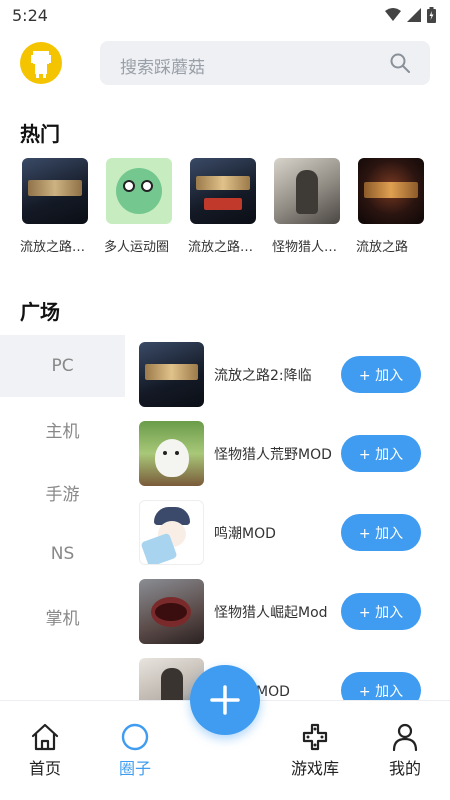  What do you see at coordinates (40, 134) in the screenshot?
I see `section-title-hot: 热门` at bounding box center [40, 134].